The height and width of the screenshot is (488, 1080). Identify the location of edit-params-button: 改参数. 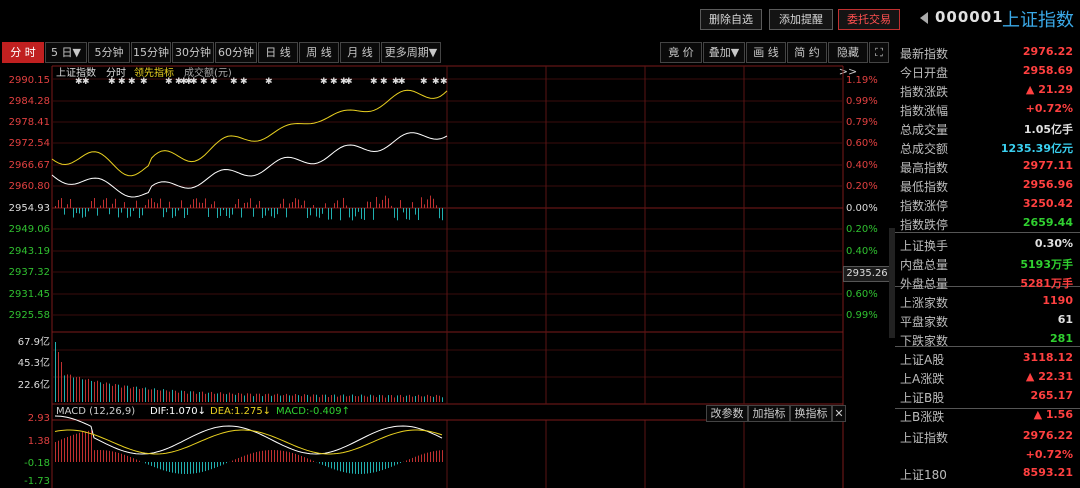
(727, 413).